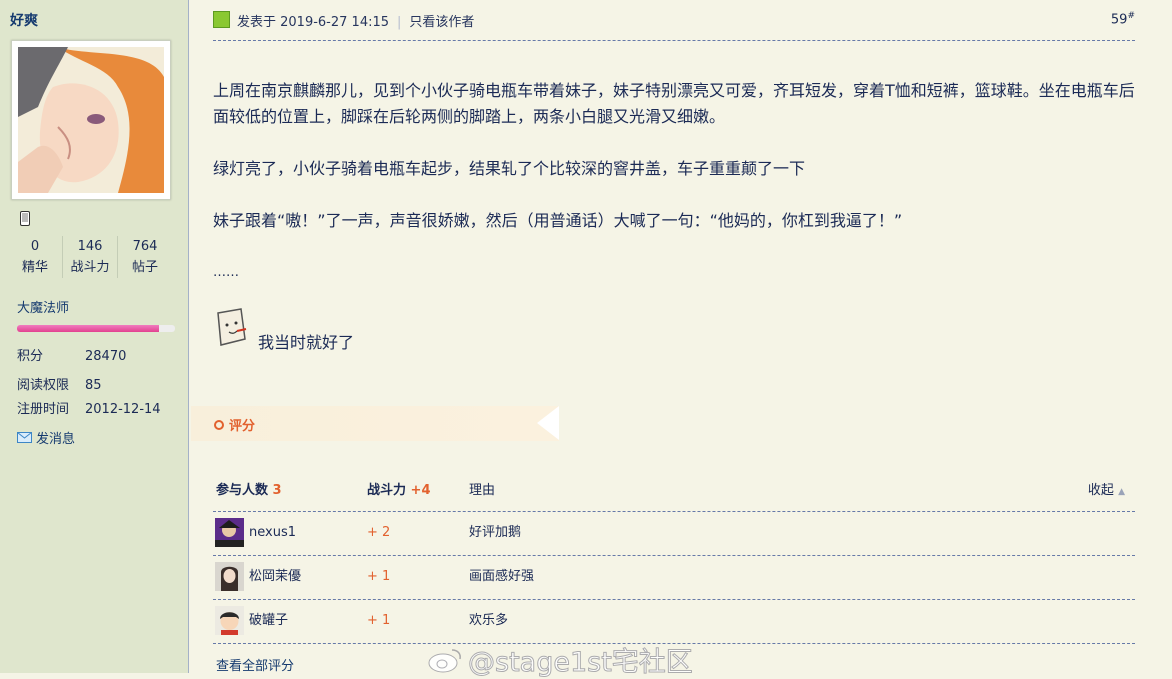 The image size is (1172, 679). What do you see at coordinates (420, 490) in the screenshot?
I see `power-total: +4` at bounding box center [420, 490].